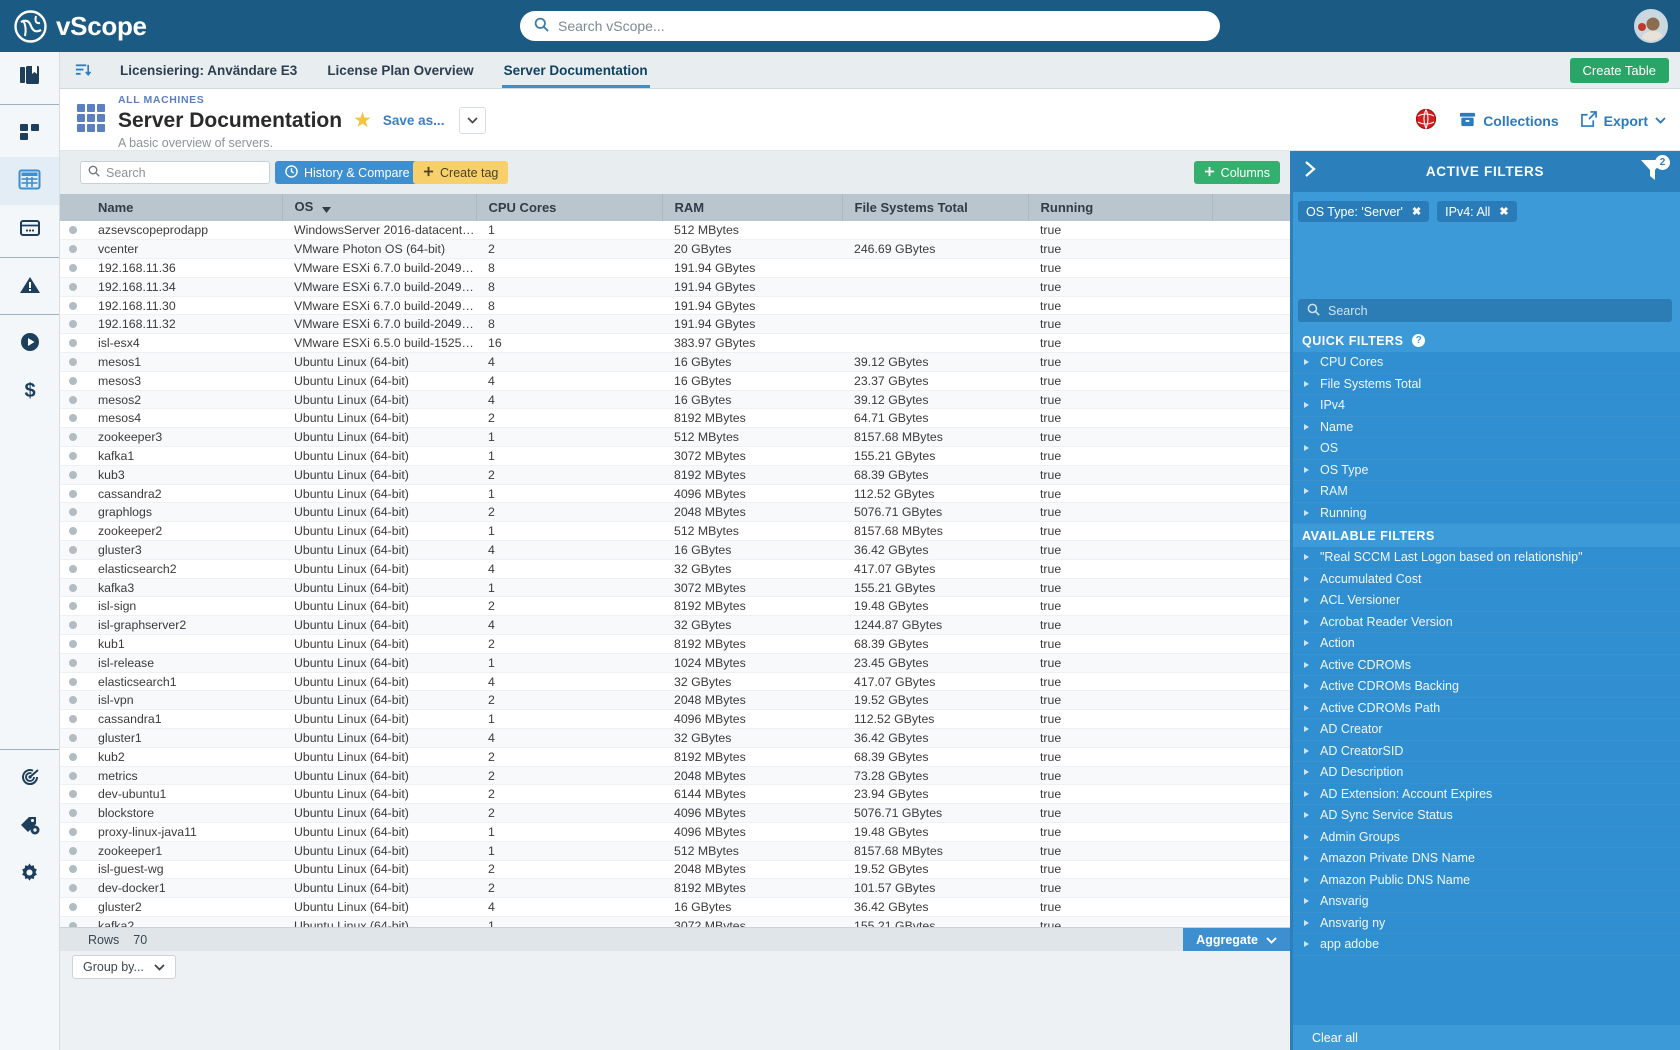  What do you see at coordinates (1654, 170) in the screenshot?
I see `funnel-icon: 2` at bounding box center [1654, 170].